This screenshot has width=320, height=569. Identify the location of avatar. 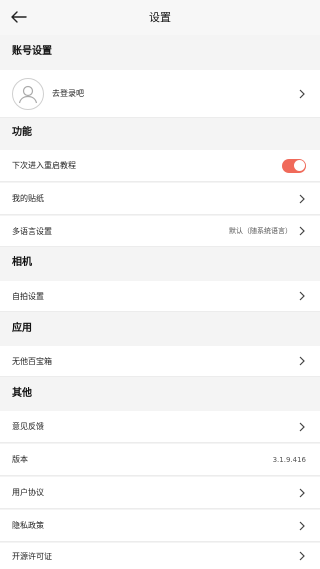
(28, 93).